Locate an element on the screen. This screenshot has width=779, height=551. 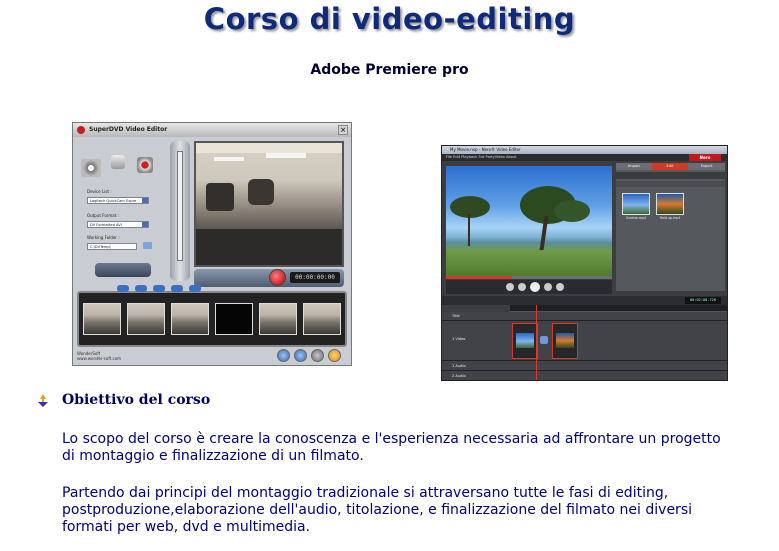
working-folder-field: C:\DVTemp\ is located at coordinates (112, 246).